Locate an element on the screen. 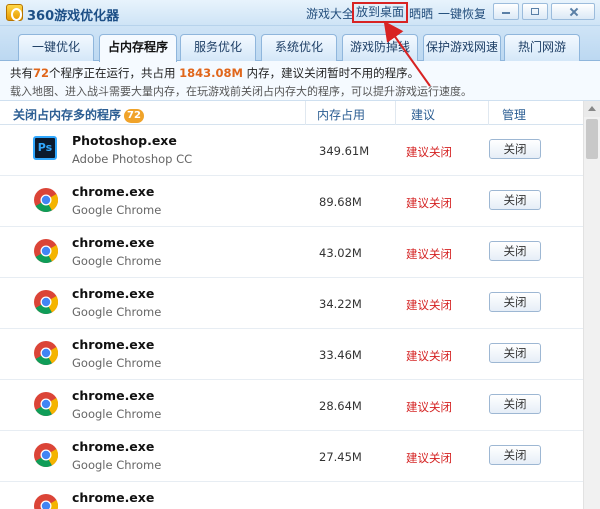  process-memory: 349.61M is located at coordinates (344, 151).